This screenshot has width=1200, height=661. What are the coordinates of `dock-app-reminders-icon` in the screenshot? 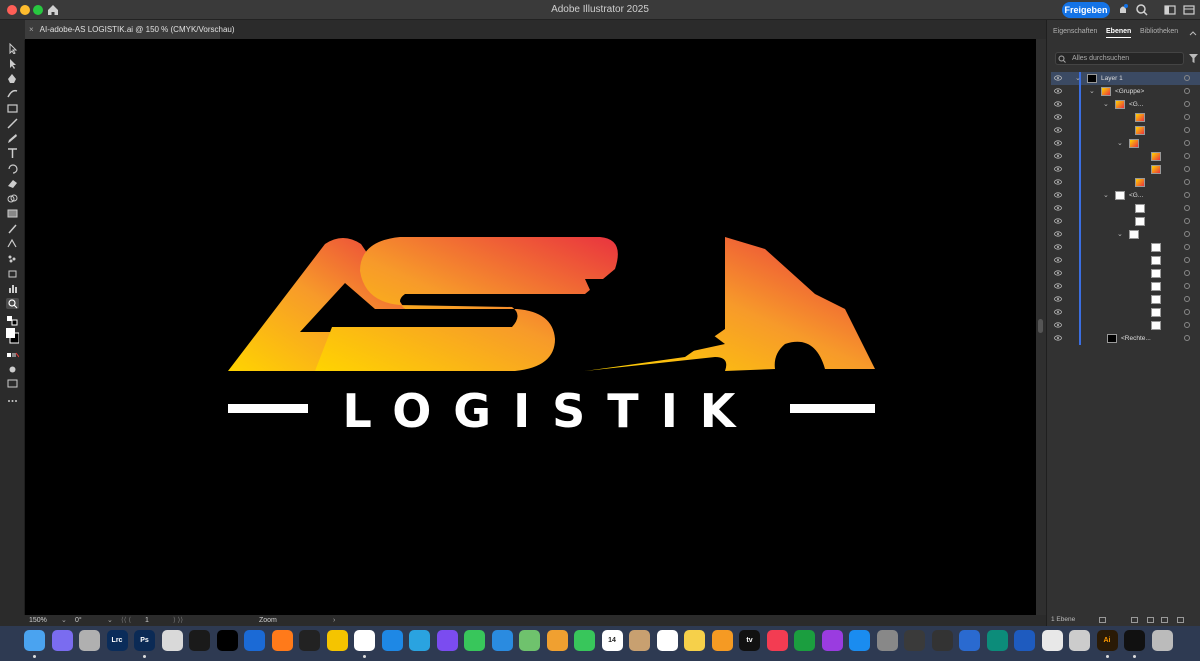 It's located at (667, 640).